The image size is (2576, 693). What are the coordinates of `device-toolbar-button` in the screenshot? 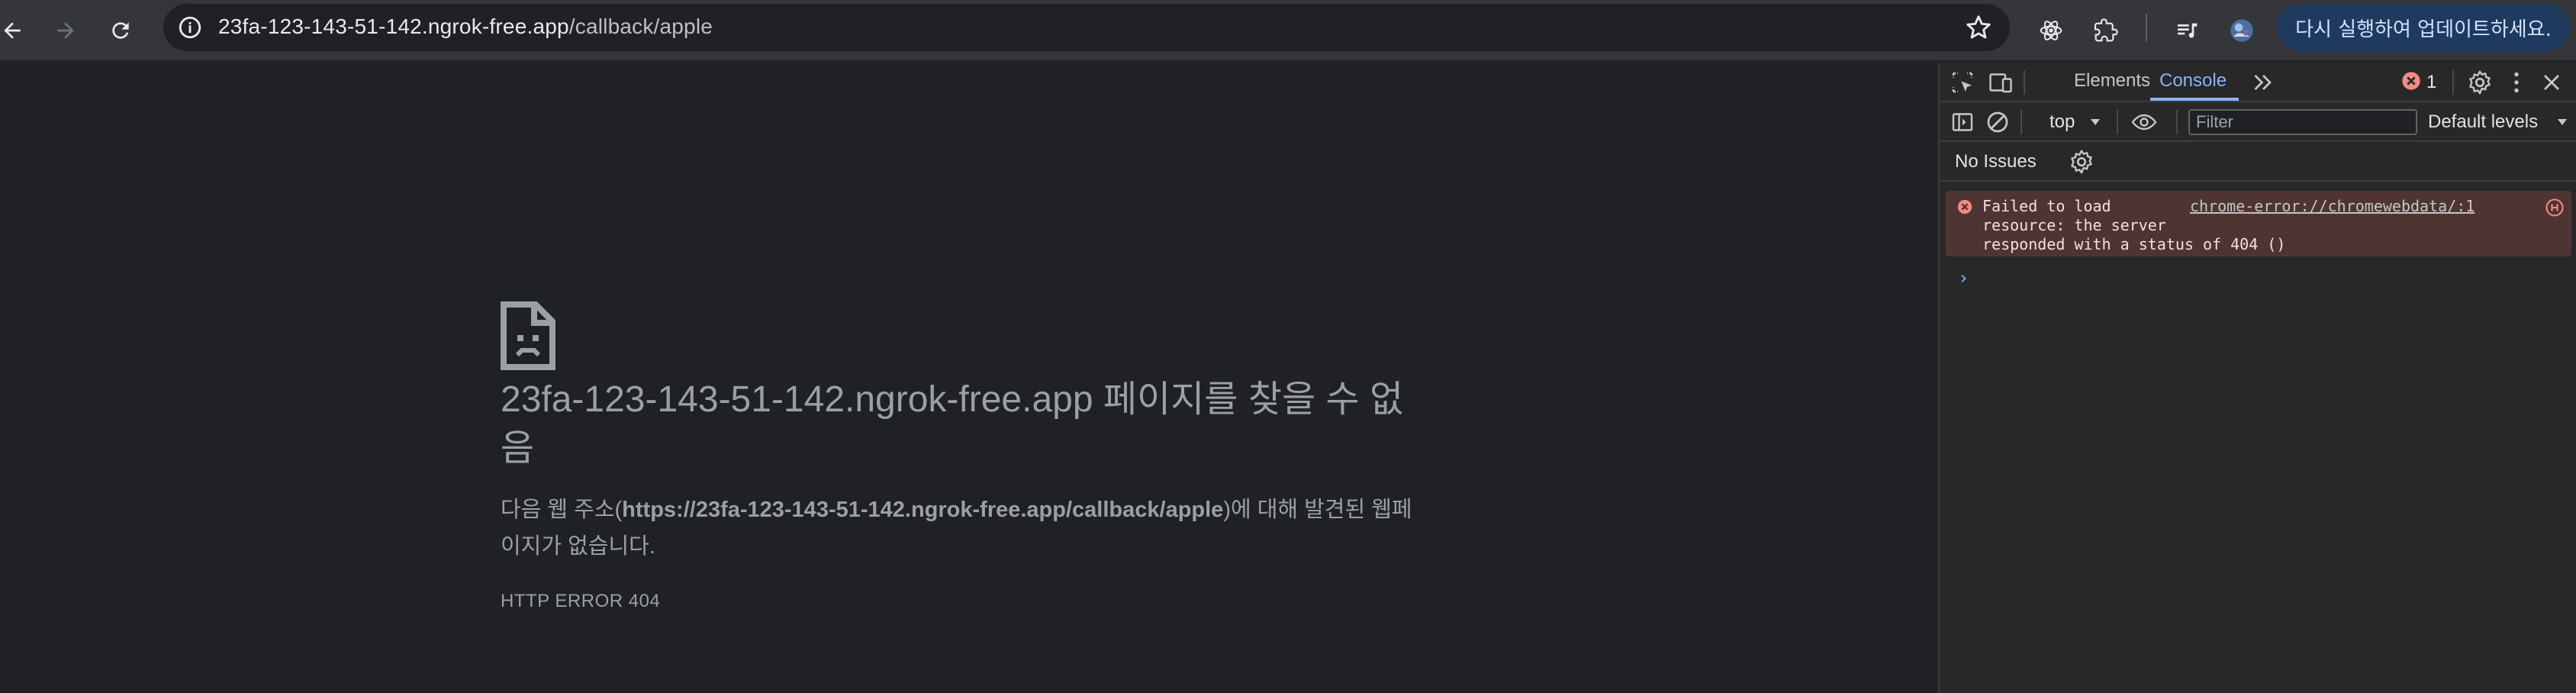 It's located at (2000, 82).